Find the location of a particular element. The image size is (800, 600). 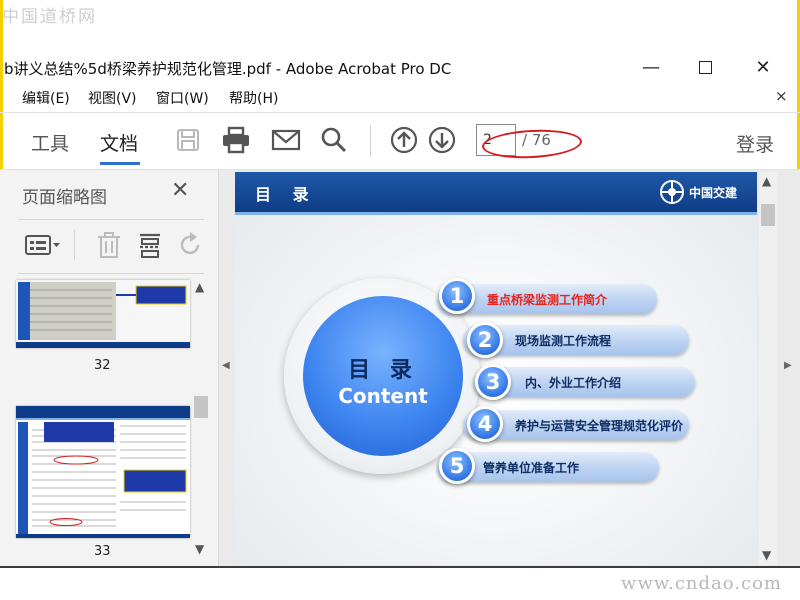

previous-page-button is located at coordinates (404, 140).